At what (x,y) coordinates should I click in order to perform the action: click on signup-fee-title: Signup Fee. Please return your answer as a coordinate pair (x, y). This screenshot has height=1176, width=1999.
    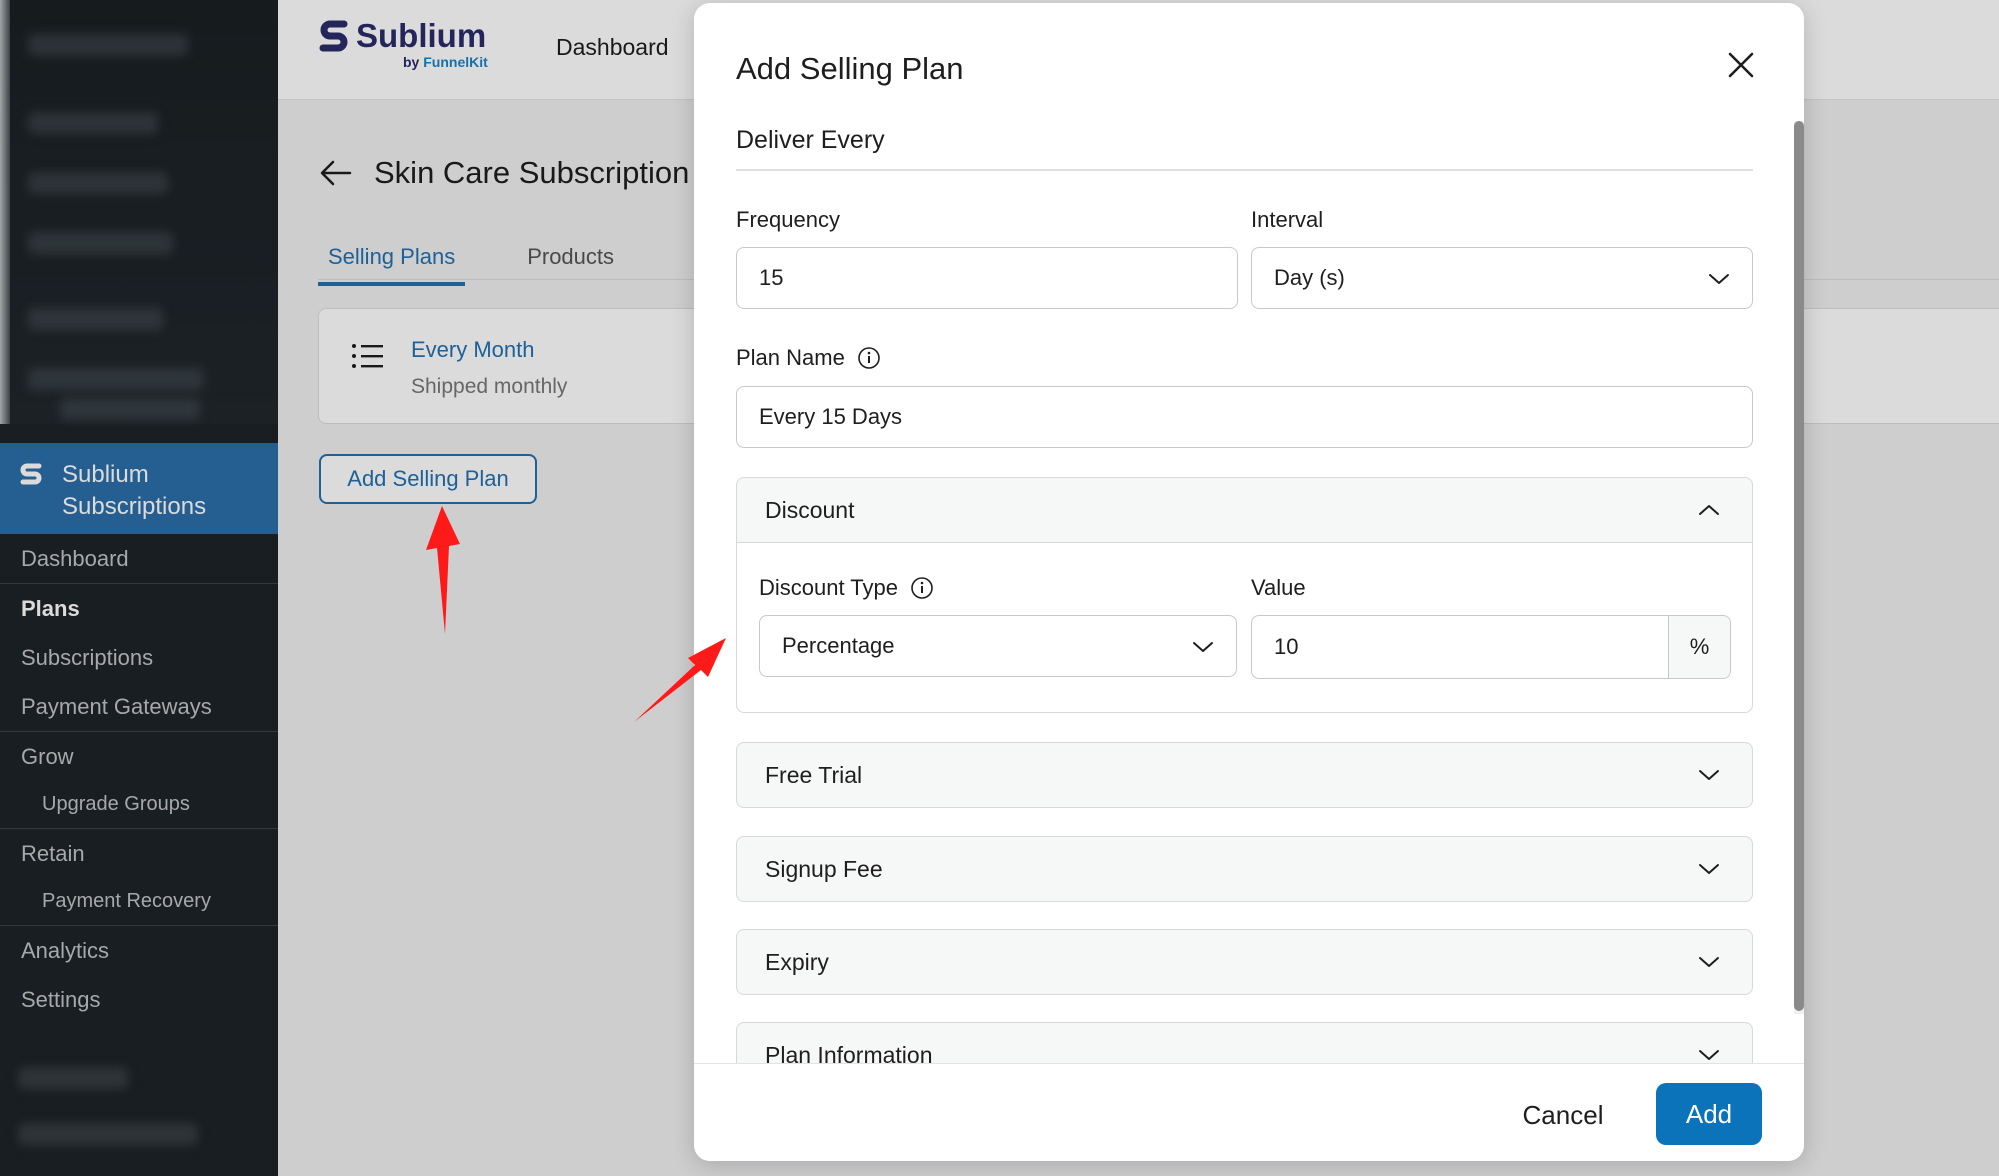
    Looking at the image, I should click on (824, 868).